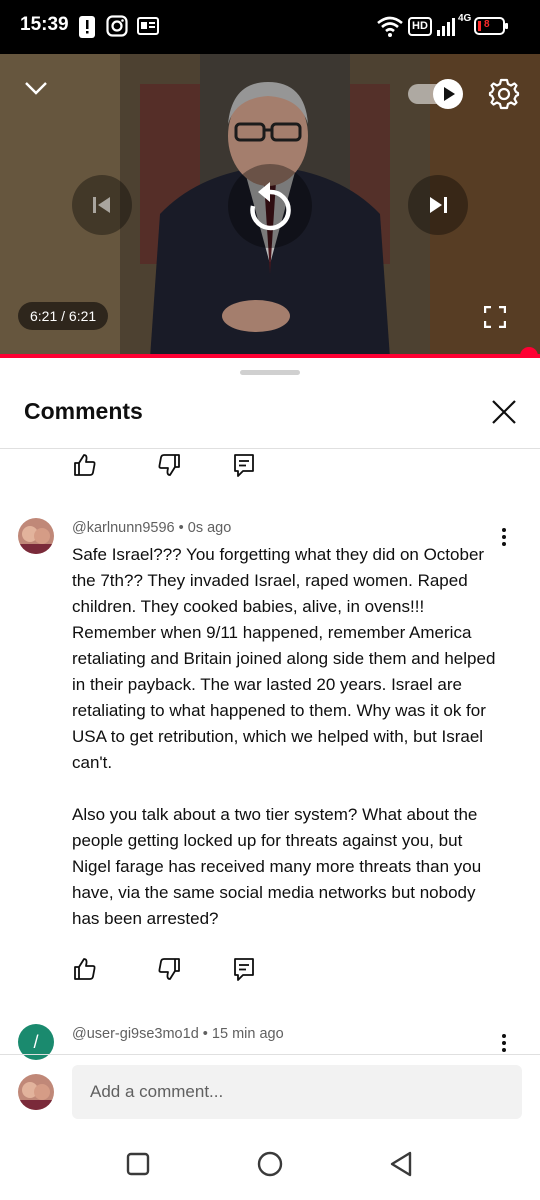  What do you see at coordinates (402, 1164) in the screenshot?
I see `back-icon` at bounding box center [402, 1164].